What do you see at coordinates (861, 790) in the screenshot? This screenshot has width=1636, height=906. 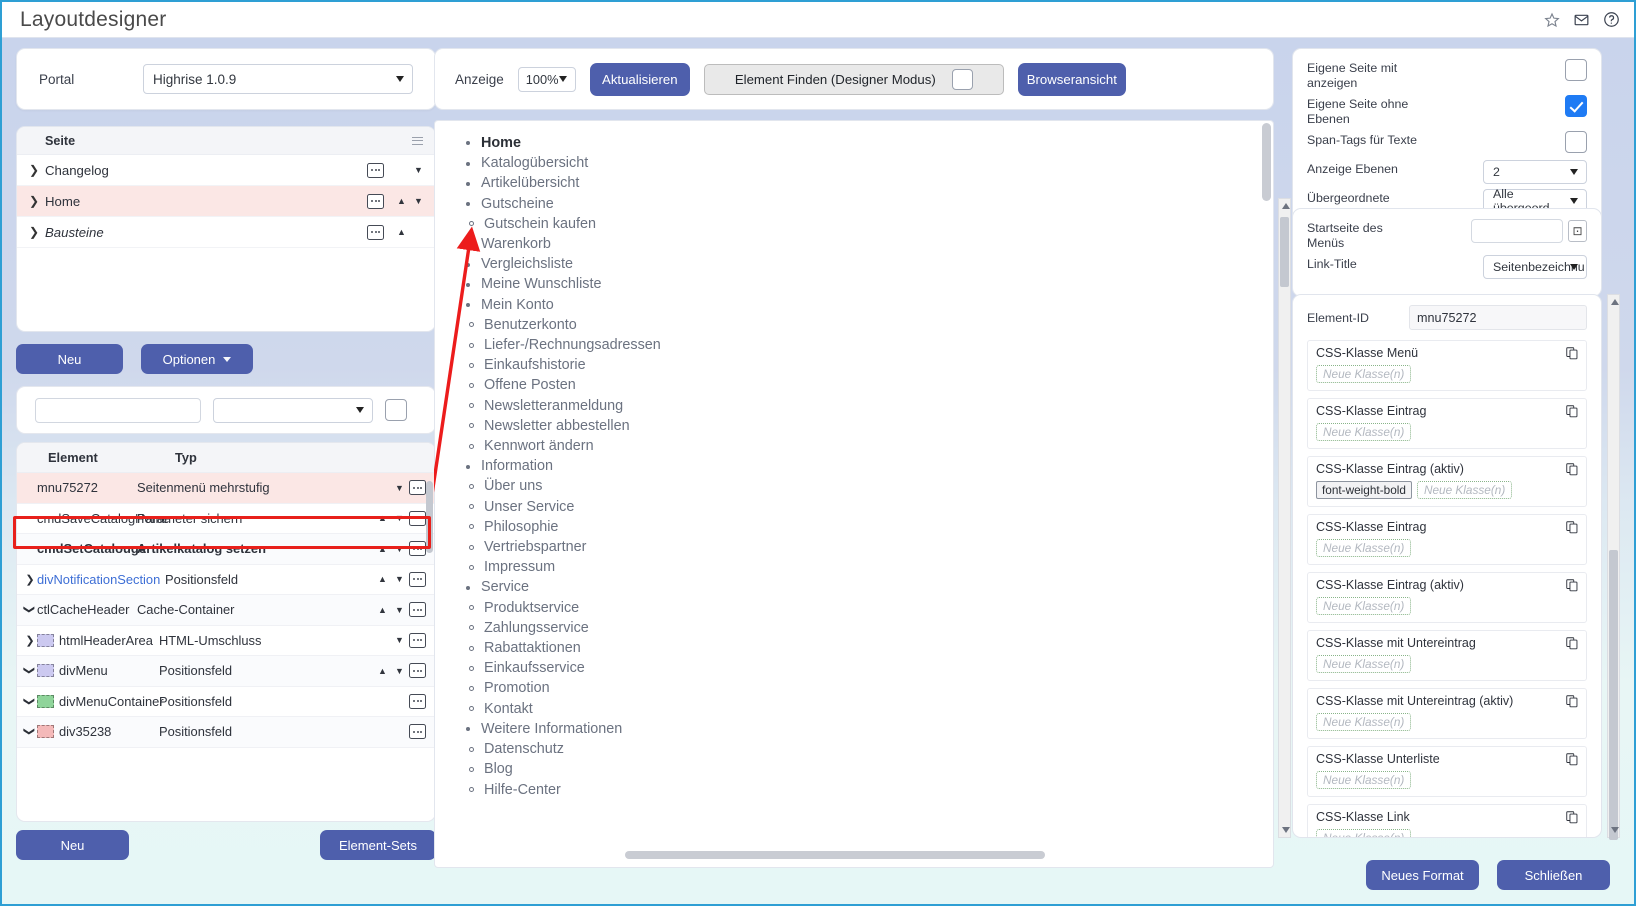 I see `submenu-item: Hilfe-Center` at bounding box center [861, 790].